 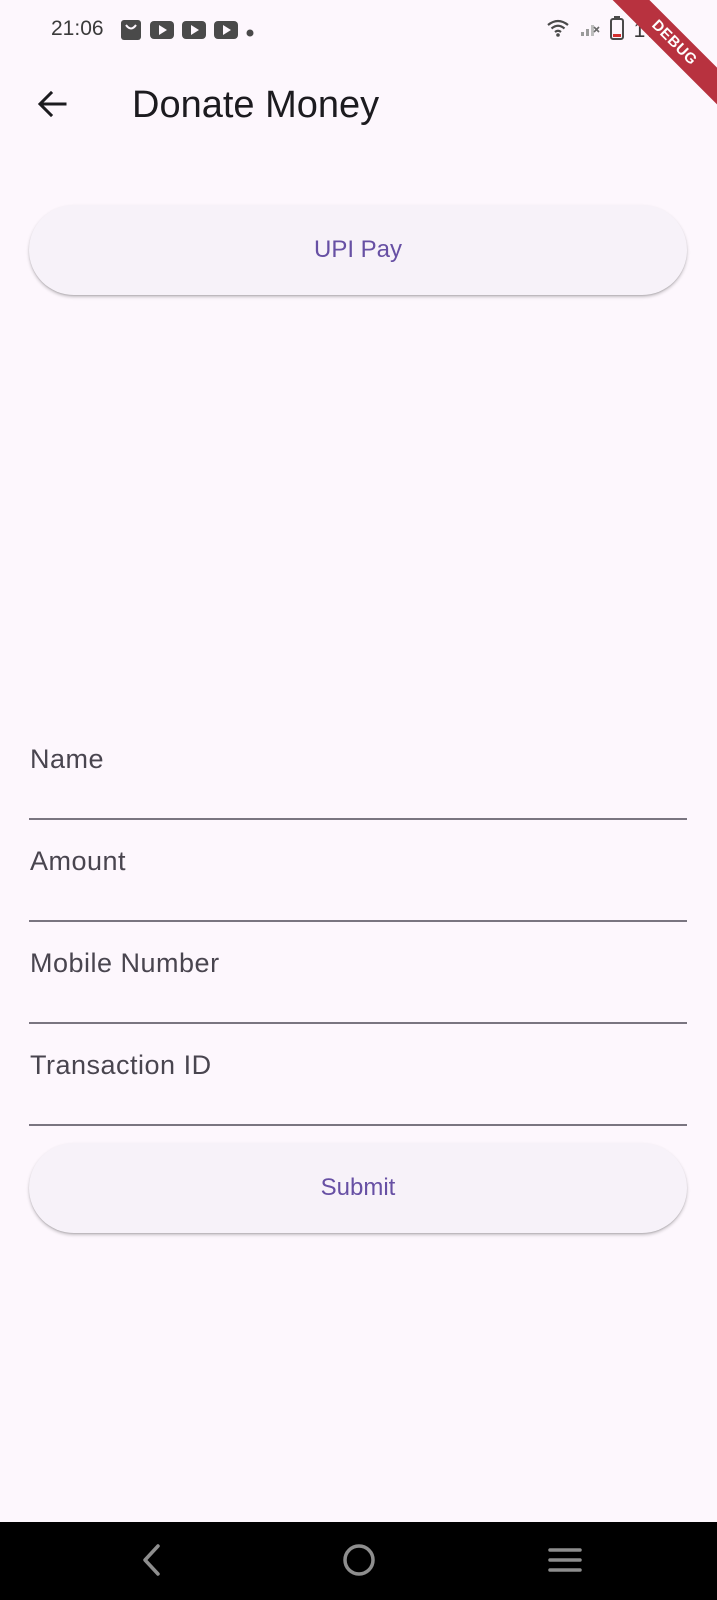 I want to click on nav-back-icon, so click(x=152, y=1562).